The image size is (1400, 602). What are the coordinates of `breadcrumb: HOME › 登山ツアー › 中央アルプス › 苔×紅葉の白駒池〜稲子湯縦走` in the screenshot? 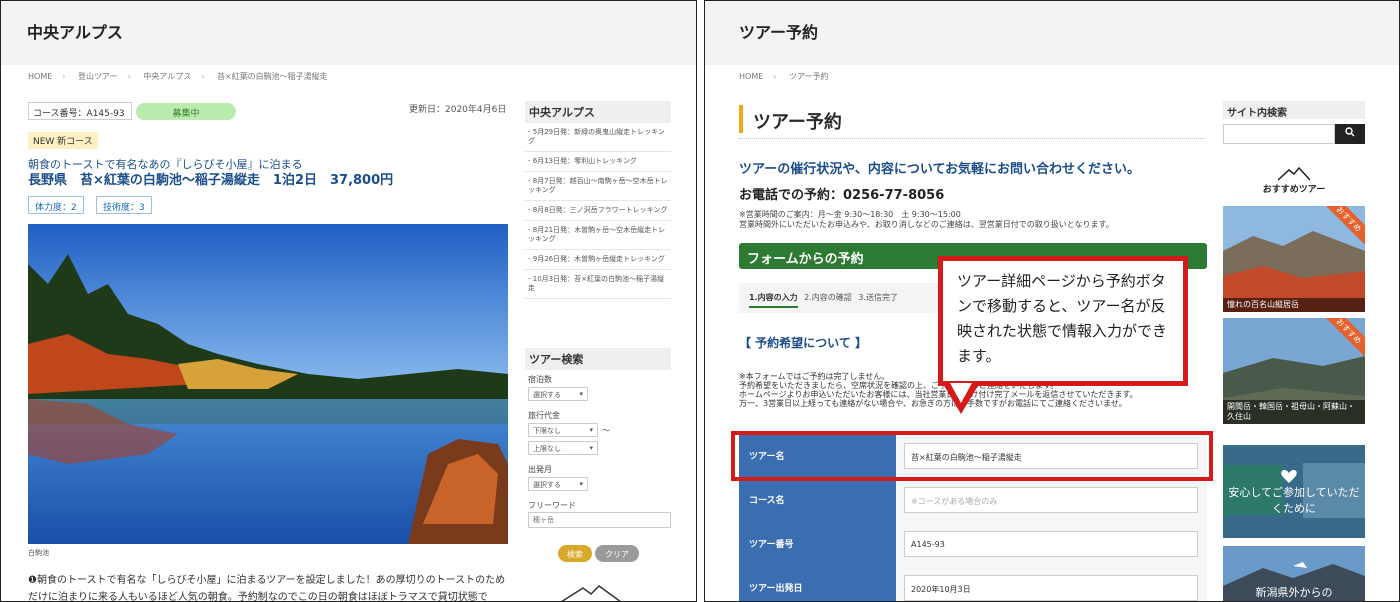 It's located at (178, 76).